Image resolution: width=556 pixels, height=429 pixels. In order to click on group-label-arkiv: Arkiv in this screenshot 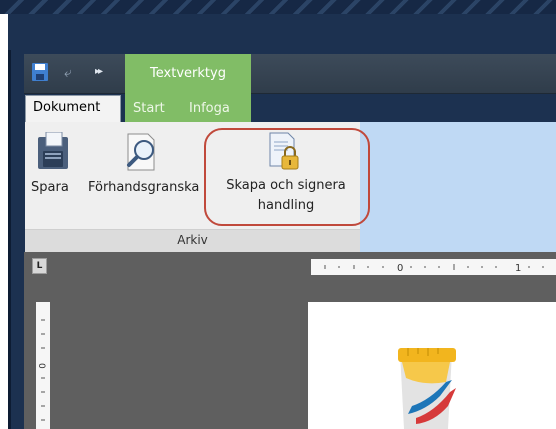, I will do `click(192, 240)`.